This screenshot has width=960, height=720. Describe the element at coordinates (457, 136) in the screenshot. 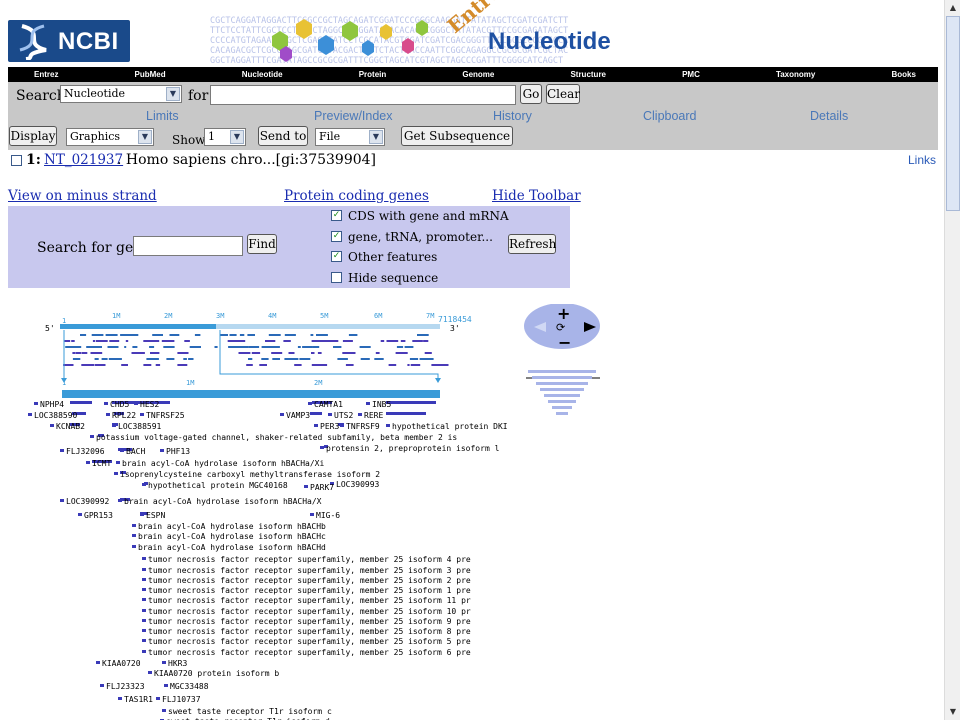

I see `get-subsequence-button: Get Subsequence` at that location.